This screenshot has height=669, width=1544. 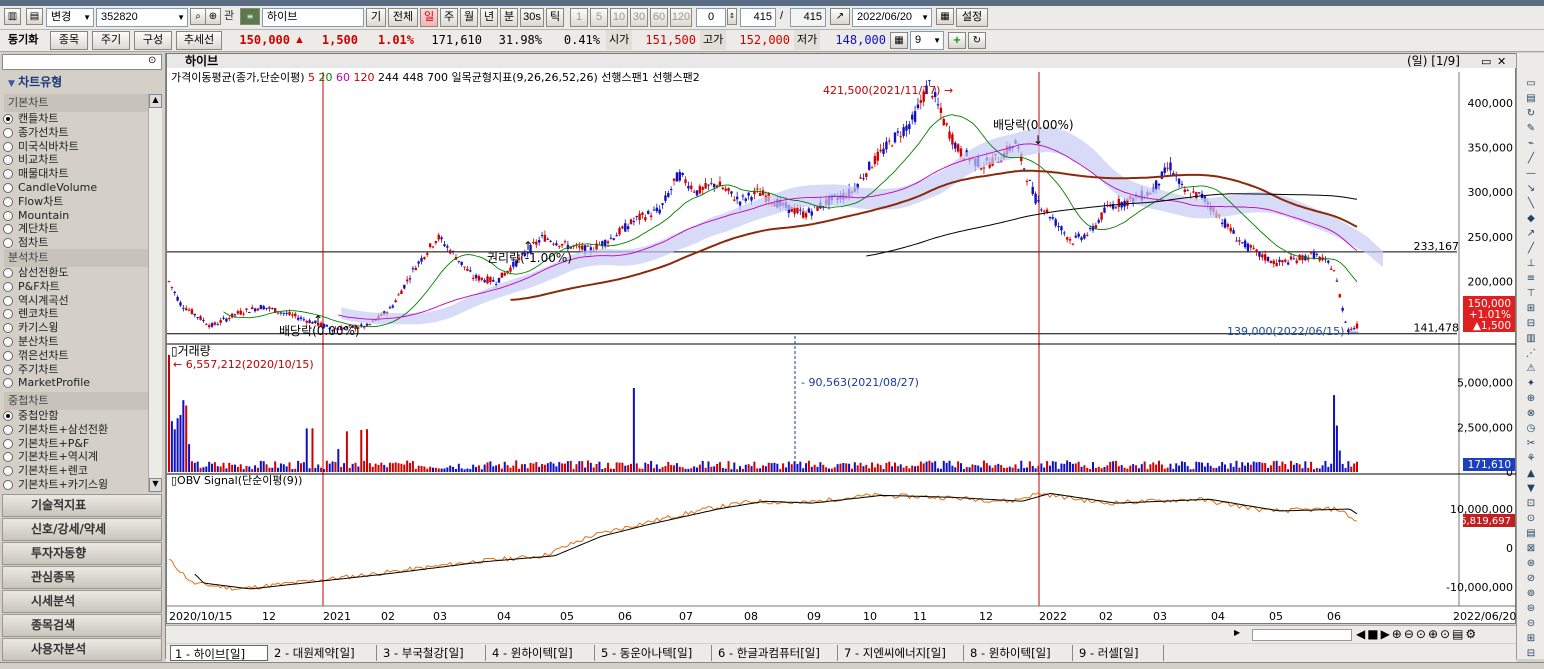 I want to click on period-tab: 주, so click(x=449, y=17).